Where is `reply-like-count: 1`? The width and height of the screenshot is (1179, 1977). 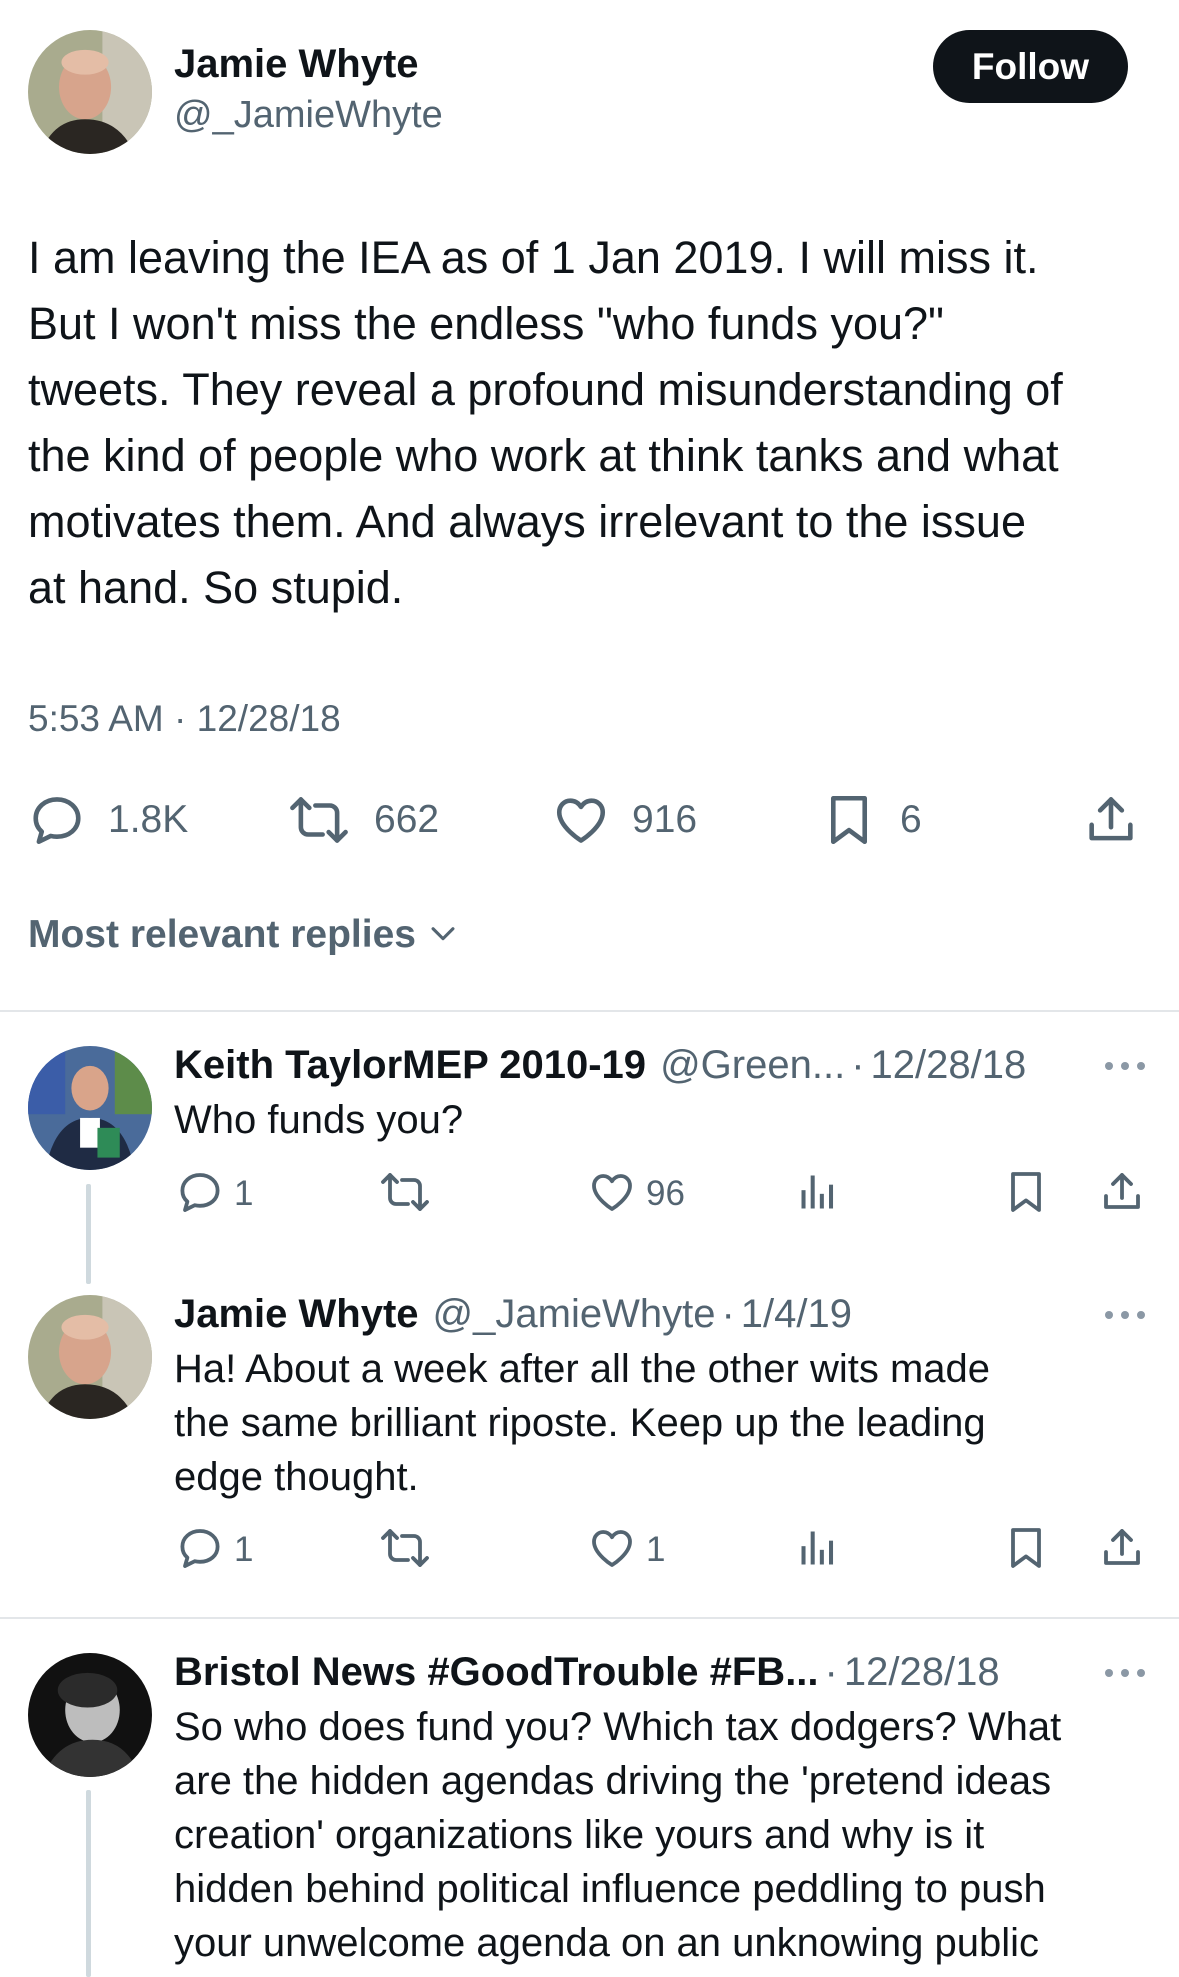
reply-like-count: 1 is located at coordinates (656, 1549).